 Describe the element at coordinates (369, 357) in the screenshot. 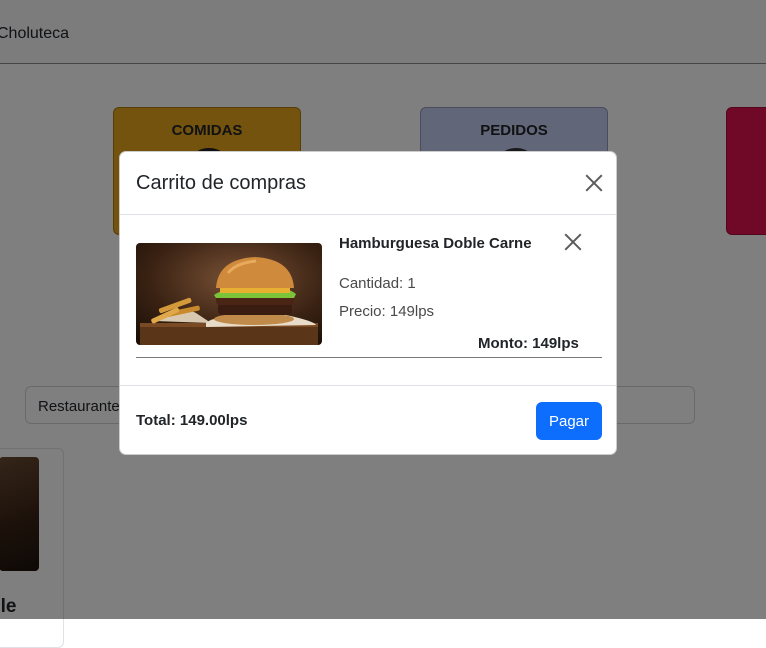

I see `item-divider` at that location.